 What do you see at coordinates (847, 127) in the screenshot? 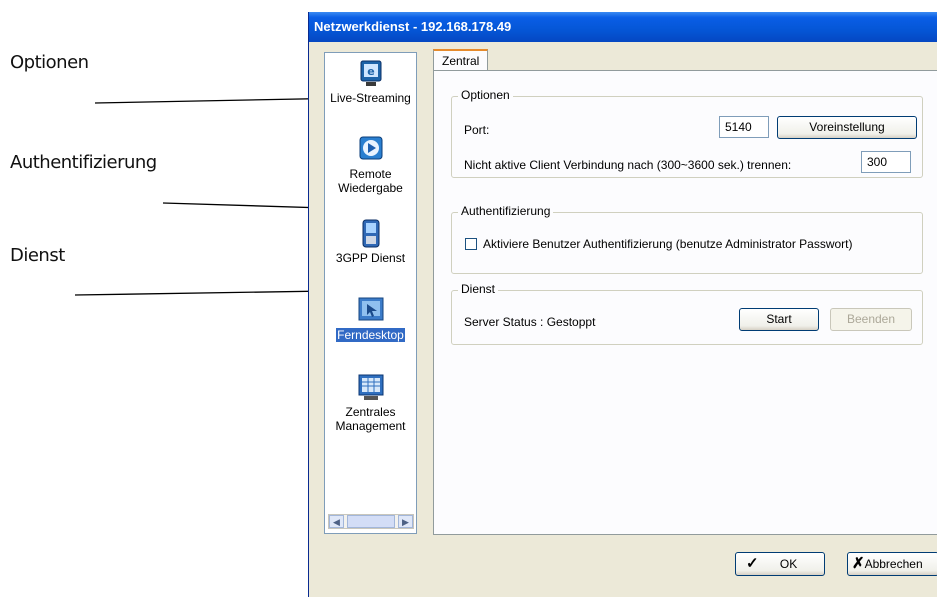
I see `default-settings-button: Voreinstellung` at bounding box center [847, 127].